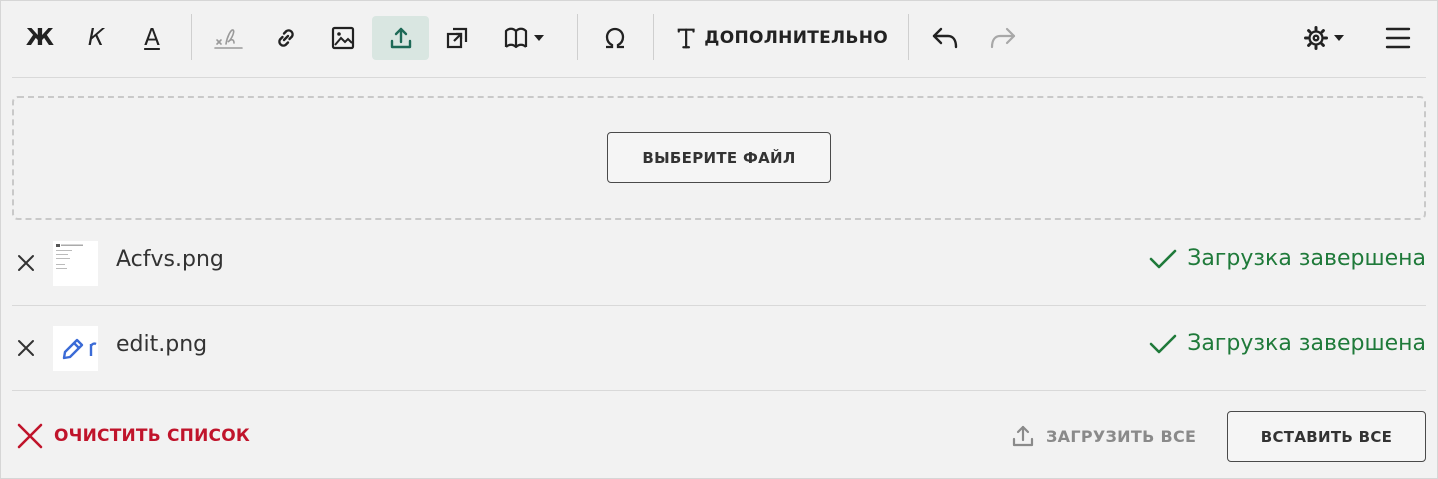 The width and height of the screenshot is (1438, 479). I want to click on hamburger-icon, so click(1398, 38).